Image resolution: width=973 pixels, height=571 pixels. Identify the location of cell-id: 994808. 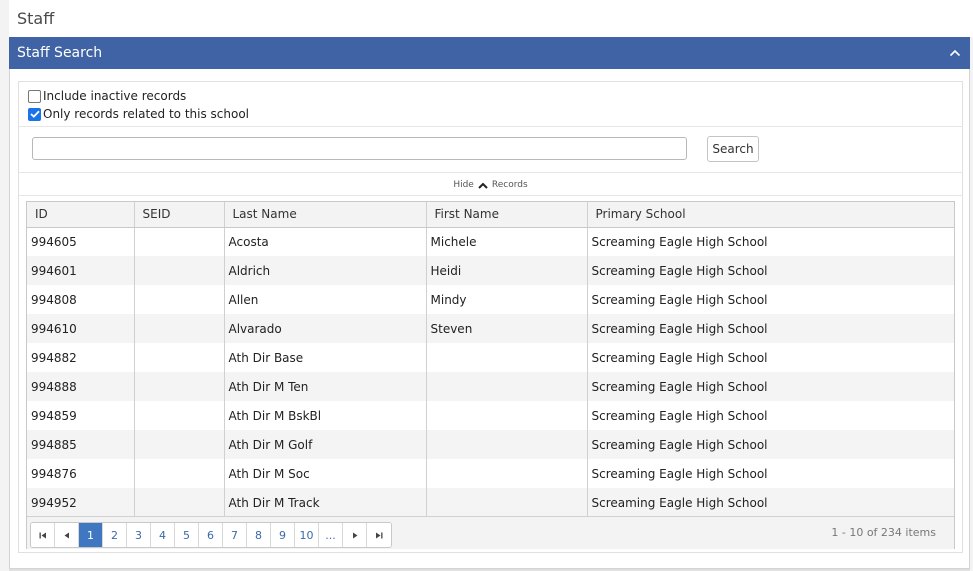
(81, 299).